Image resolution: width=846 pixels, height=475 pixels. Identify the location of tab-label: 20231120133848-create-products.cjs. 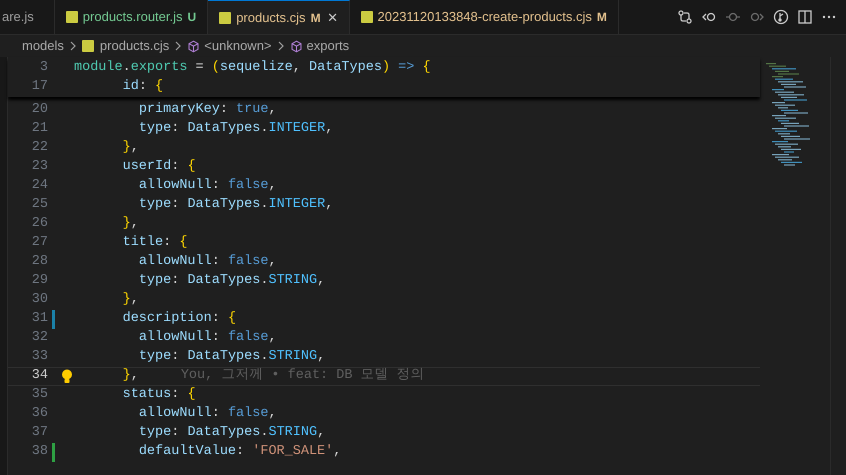
(485, 17).